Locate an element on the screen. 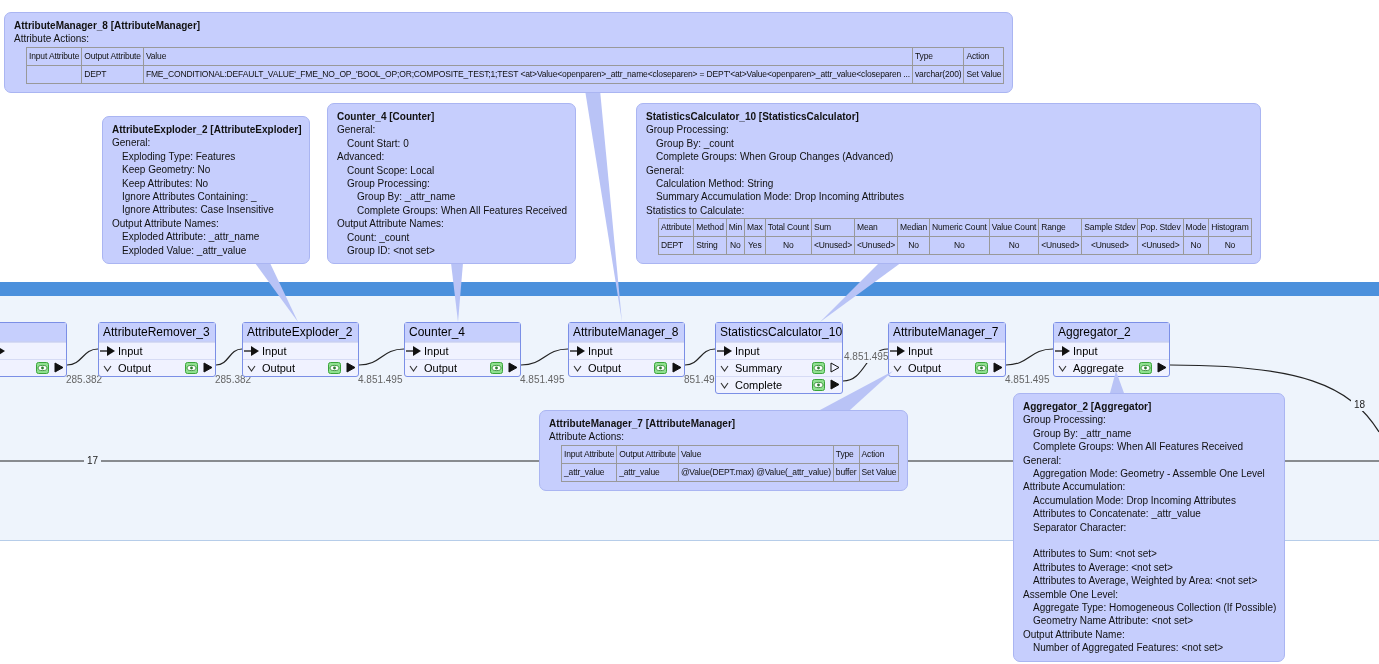 The height and width of the screenshot is (664, 1379). tooltip-line: Group By: _count is located at coordinates (695, 143).